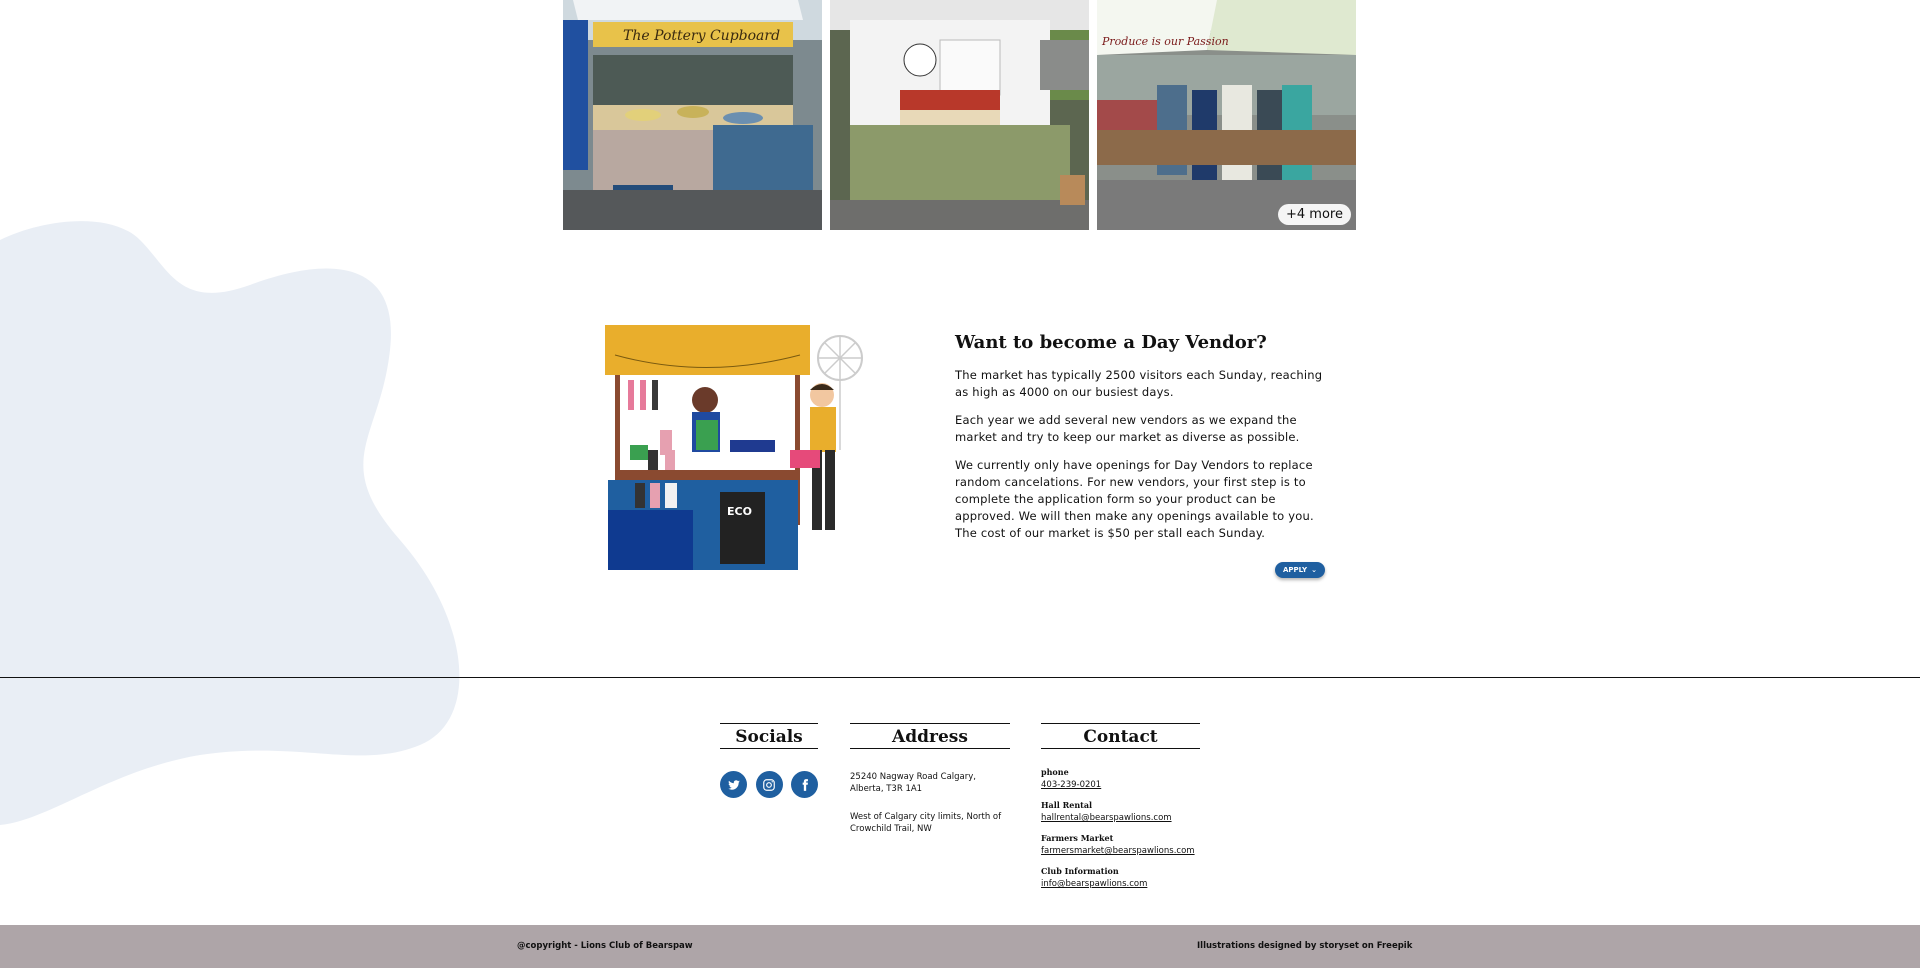 Image resolution: width=1920 pixels, height=968 pixels. I want to click on footer-divider, so click(960, 677).